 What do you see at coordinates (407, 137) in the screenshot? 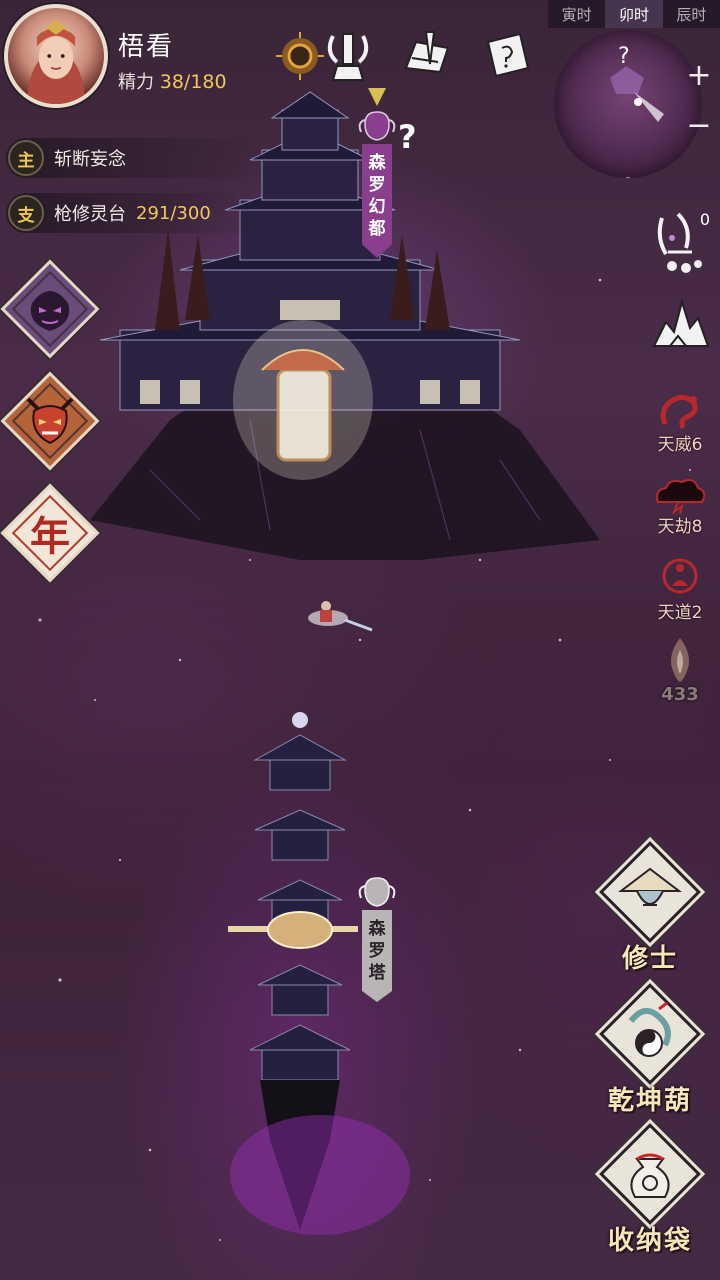
I see `question-mark-icon: ?` at bounding box center [407, 137].